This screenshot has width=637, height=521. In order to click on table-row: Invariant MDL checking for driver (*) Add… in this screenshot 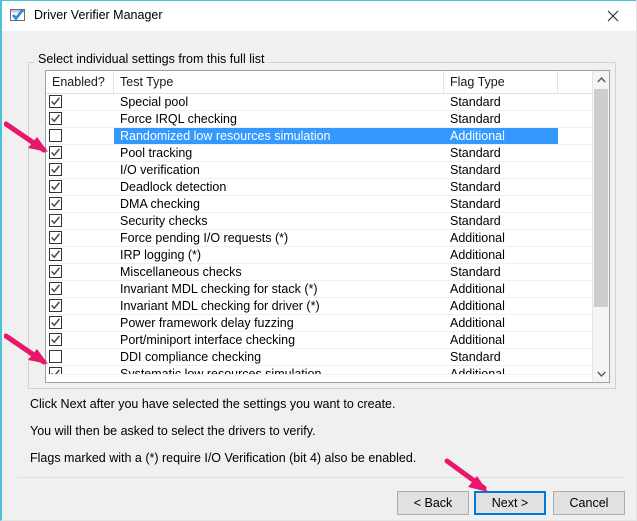, I will do `click(327, 306)`.